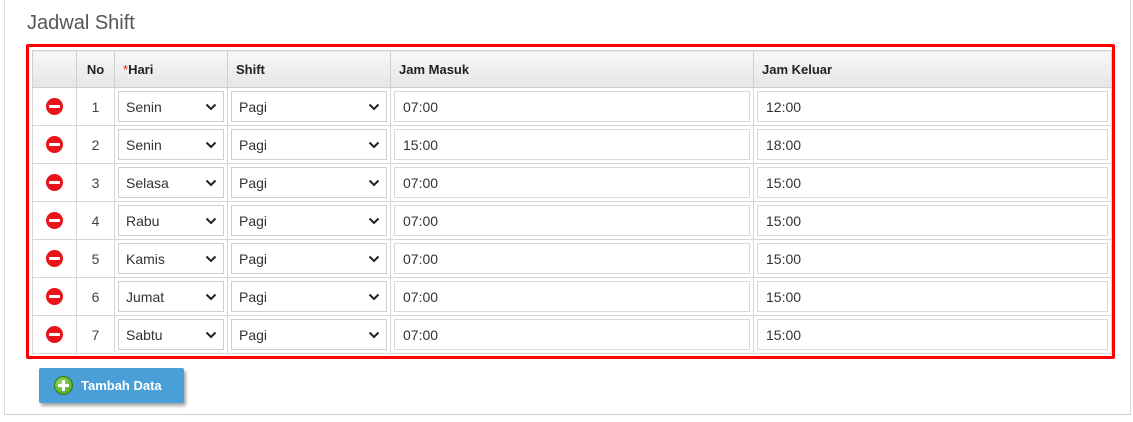 The width and height of the screenshot is (1133, 422). I want to click on header-jam-keluar: Jam Keluar, so click(932, 69).